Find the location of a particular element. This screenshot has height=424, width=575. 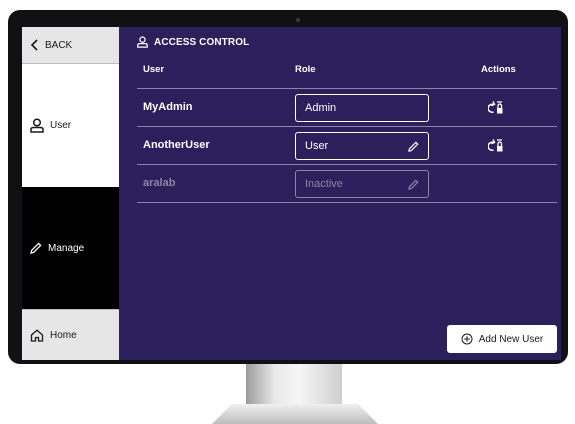

divider is located at coordinates (347, 202).